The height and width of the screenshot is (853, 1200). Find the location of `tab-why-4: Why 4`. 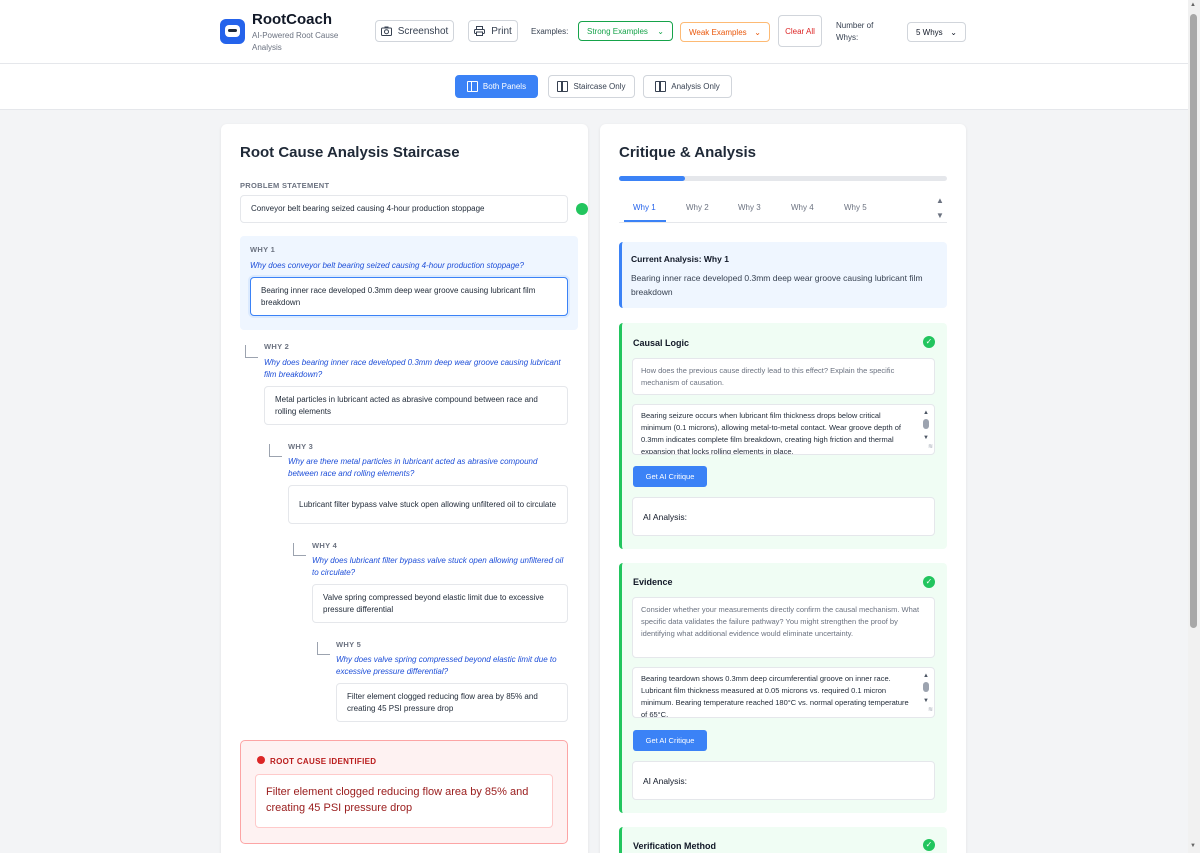

tab-why-4: Why 4 is located at coordinates (802, 207).